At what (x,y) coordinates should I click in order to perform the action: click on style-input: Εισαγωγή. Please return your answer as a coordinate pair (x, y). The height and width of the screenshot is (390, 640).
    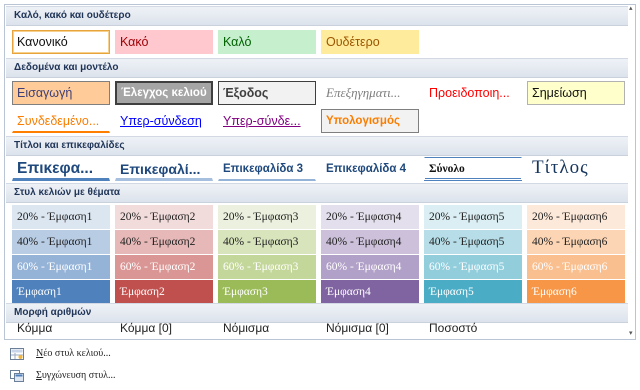
    Looking at the image, I should click on (61, 93).